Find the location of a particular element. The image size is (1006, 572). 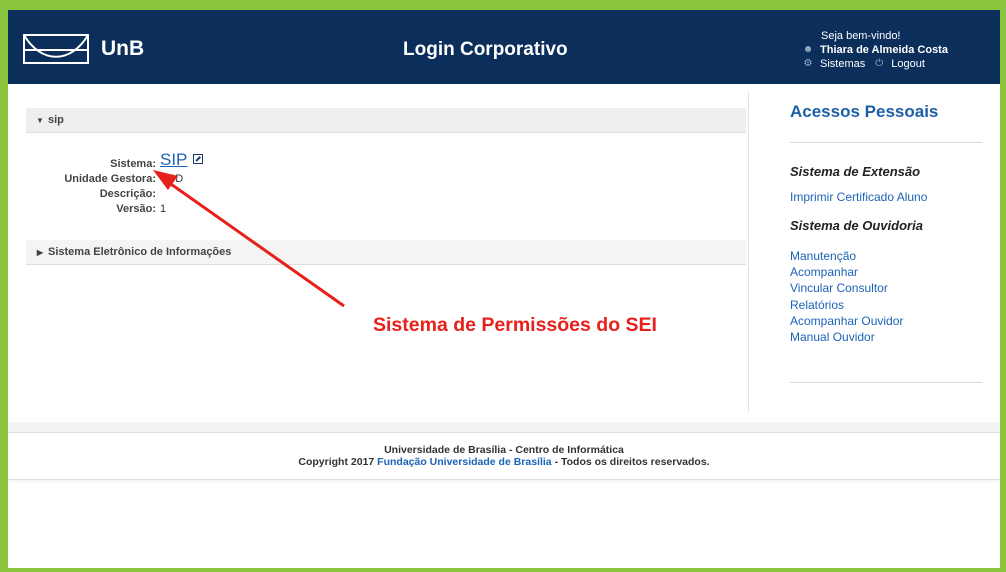

annotation-label: Sistema de Permissões do SEI is located at coordinates (515, 325).